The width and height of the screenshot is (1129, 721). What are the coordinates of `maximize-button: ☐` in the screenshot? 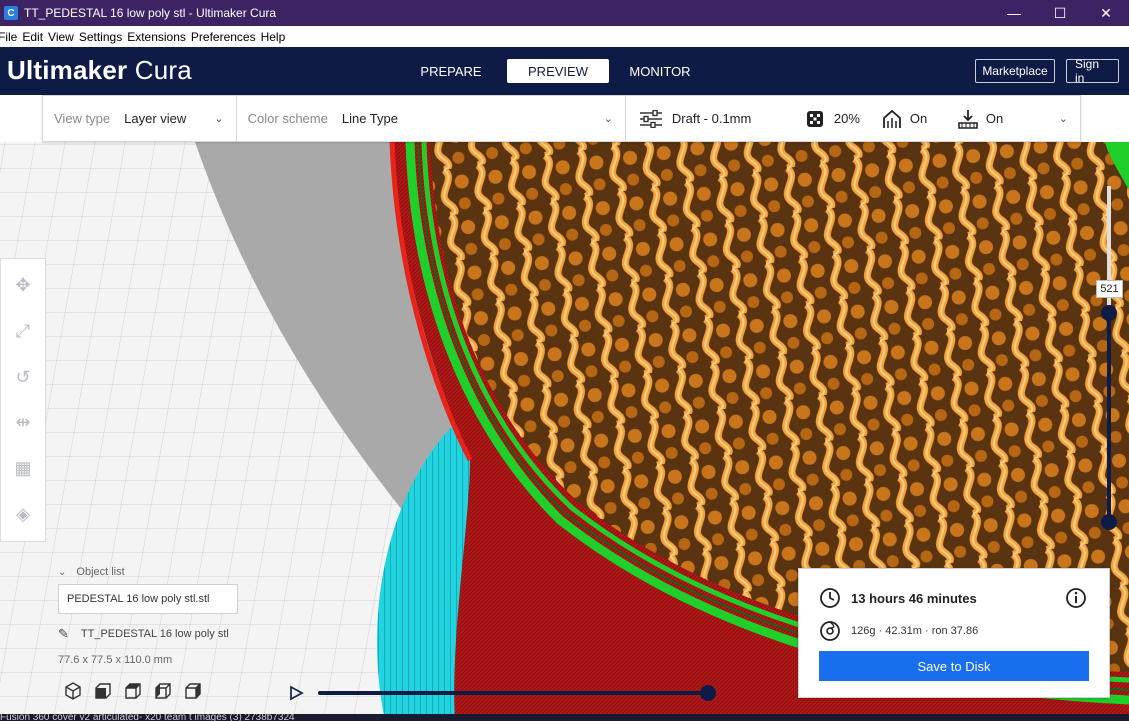 It's located at (1060, 13).